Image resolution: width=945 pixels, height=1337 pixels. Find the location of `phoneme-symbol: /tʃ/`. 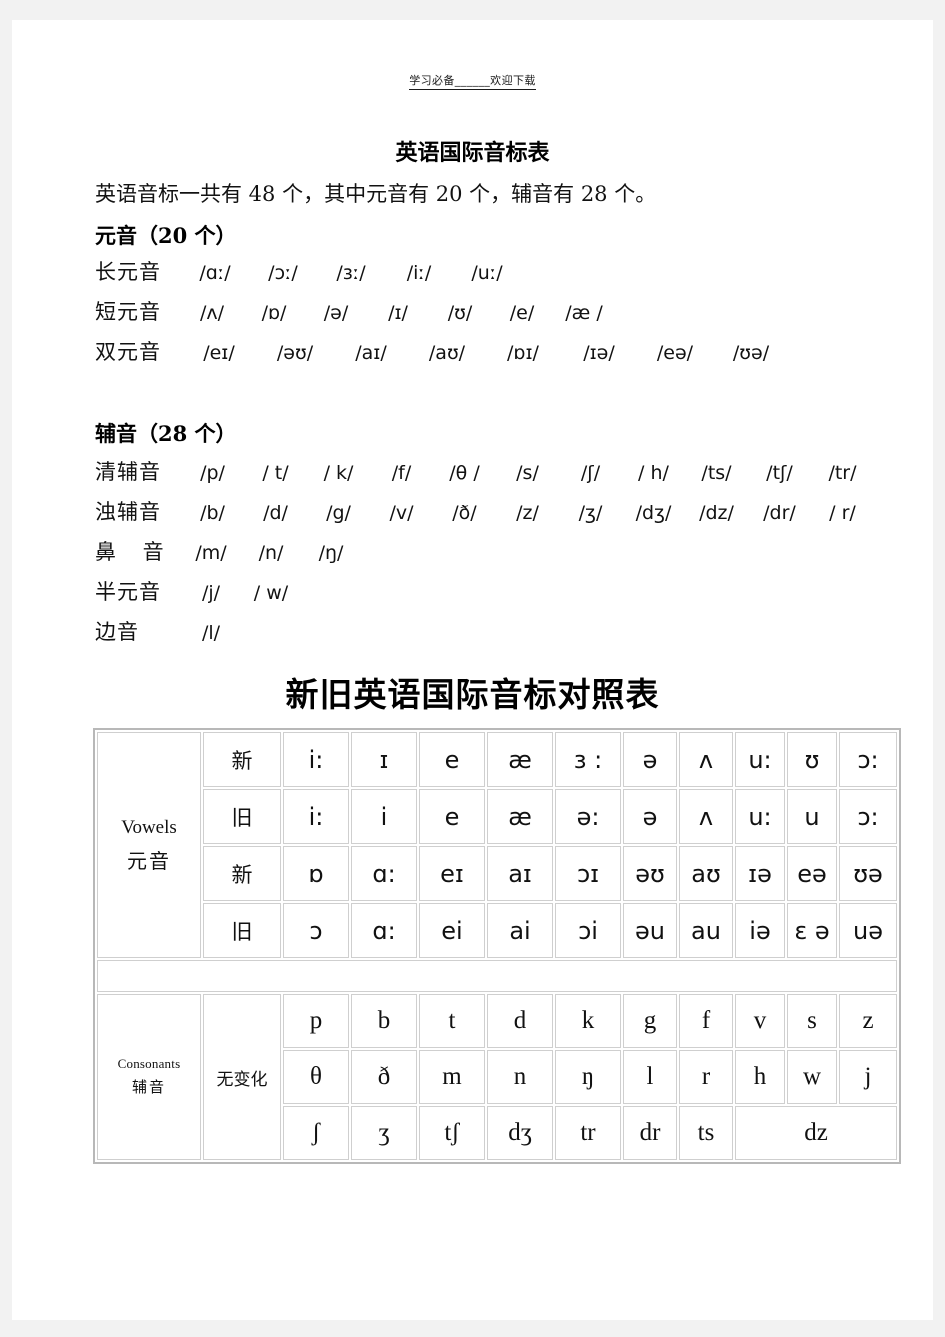

phoneme-symbol: /tʃ/ is located at coordinates (779, 473).